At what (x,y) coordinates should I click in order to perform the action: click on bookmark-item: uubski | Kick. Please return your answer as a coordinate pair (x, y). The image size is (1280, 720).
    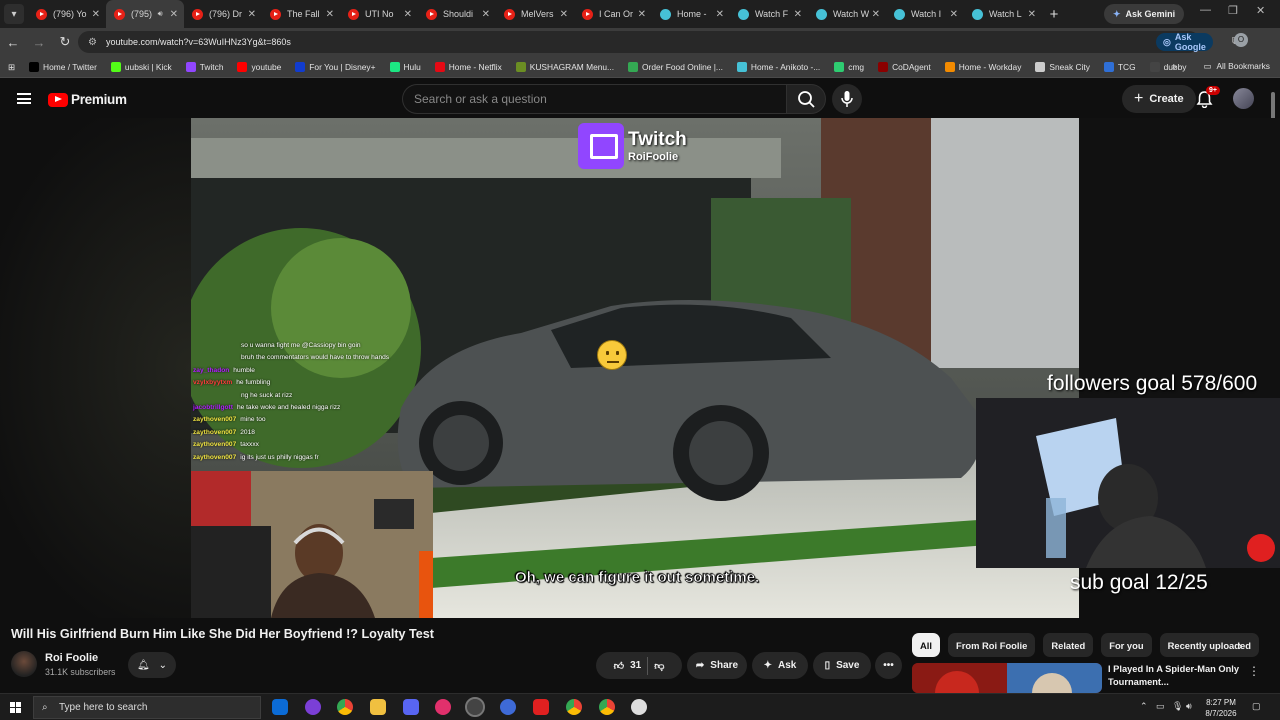
    Looking at the image, I should click on (141, 66).